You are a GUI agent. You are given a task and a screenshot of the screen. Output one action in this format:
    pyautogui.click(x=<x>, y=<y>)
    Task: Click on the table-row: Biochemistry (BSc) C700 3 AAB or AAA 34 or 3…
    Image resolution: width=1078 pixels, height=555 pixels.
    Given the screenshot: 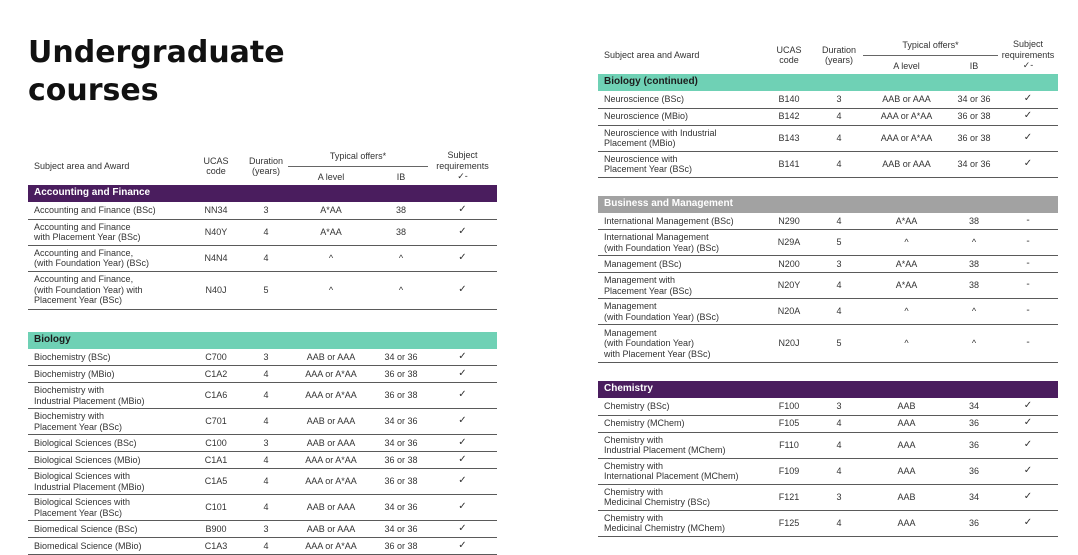 What is the action you would take?
    pyautogui.click(x=262, y=357)
    